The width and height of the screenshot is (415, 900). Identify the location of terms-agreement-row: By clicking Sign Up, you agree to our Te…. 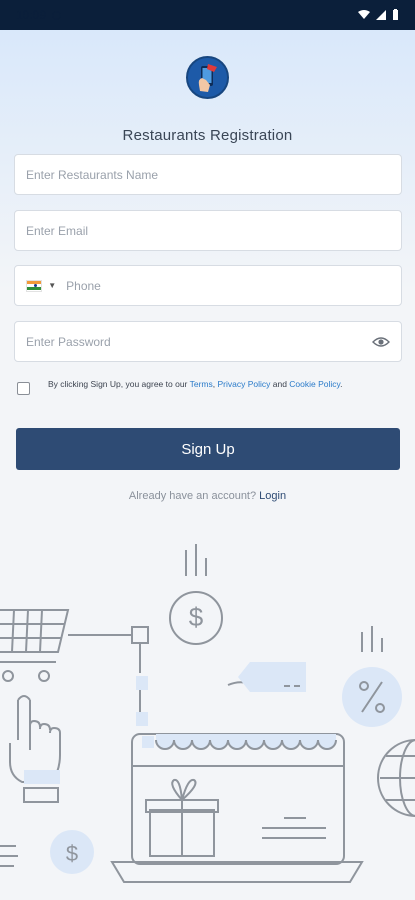
(209, 386).